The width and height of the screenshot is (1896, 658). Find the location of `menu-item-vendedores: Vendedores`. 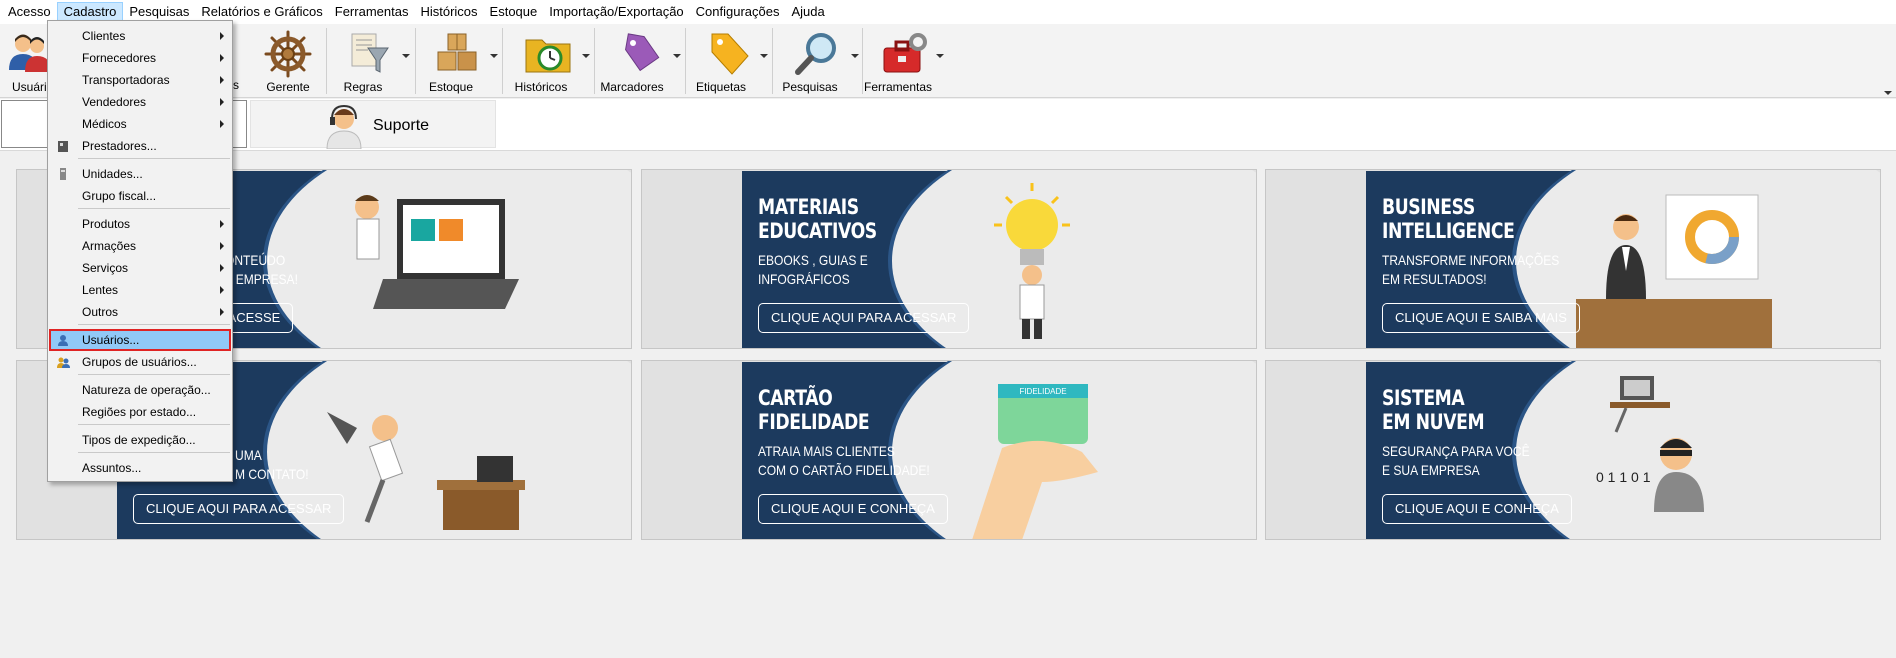

menu-item-vendedores: Vendedores is located at coordinates (140, 102).